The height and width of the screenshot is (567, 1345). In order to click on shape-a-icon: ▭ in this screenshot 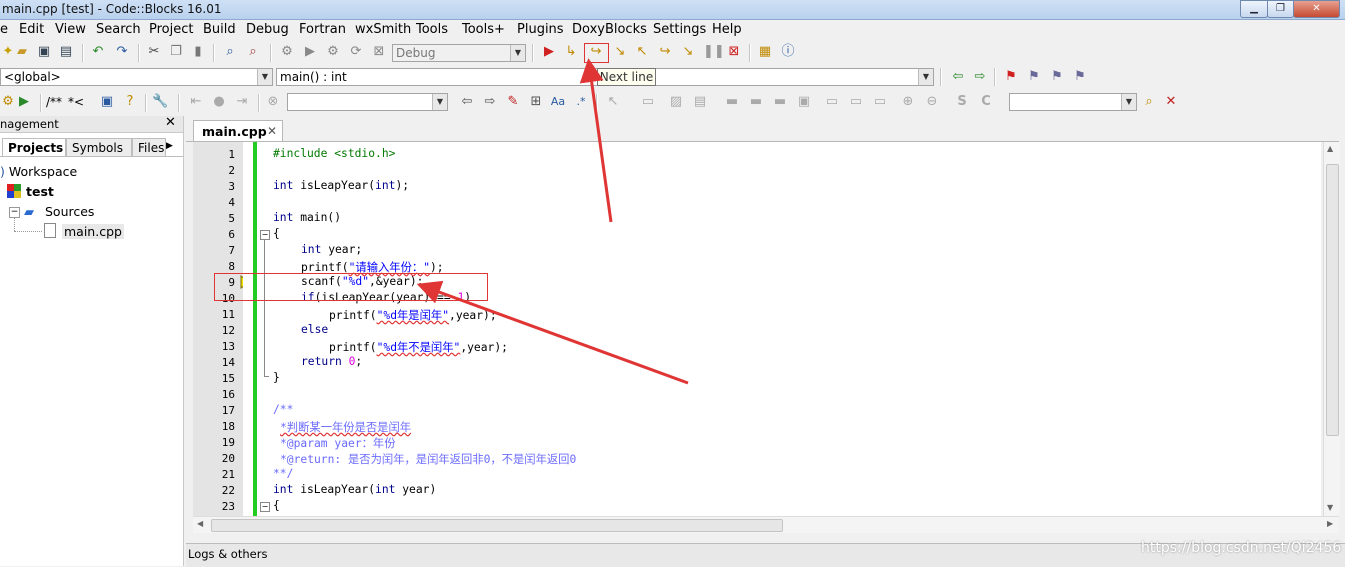, I will do `click(832, 102)`.